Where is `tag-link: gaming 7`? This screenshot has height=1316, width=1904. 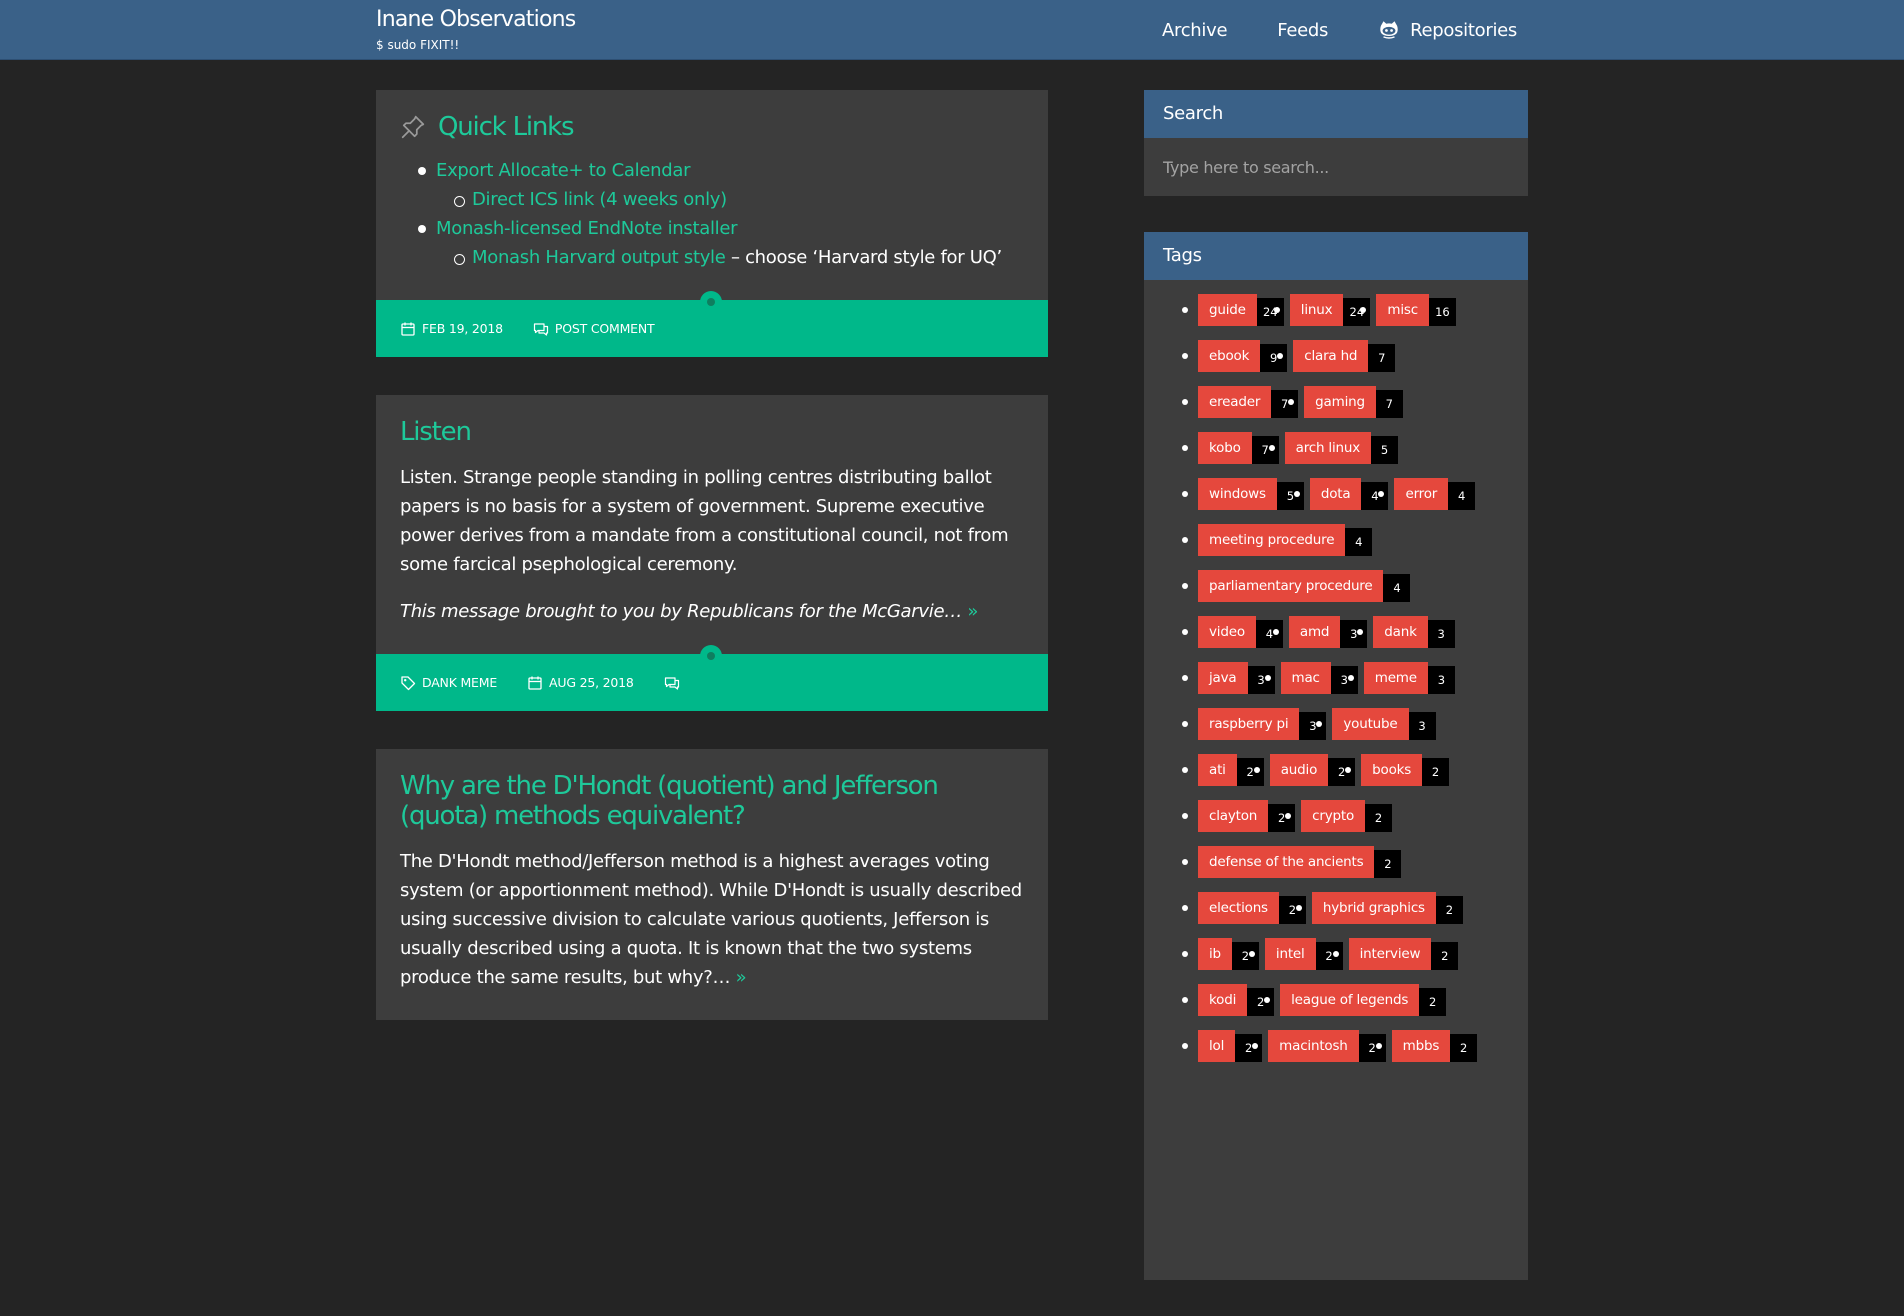 tag-link: gaming 7 is located at coordinates (1353, 402).